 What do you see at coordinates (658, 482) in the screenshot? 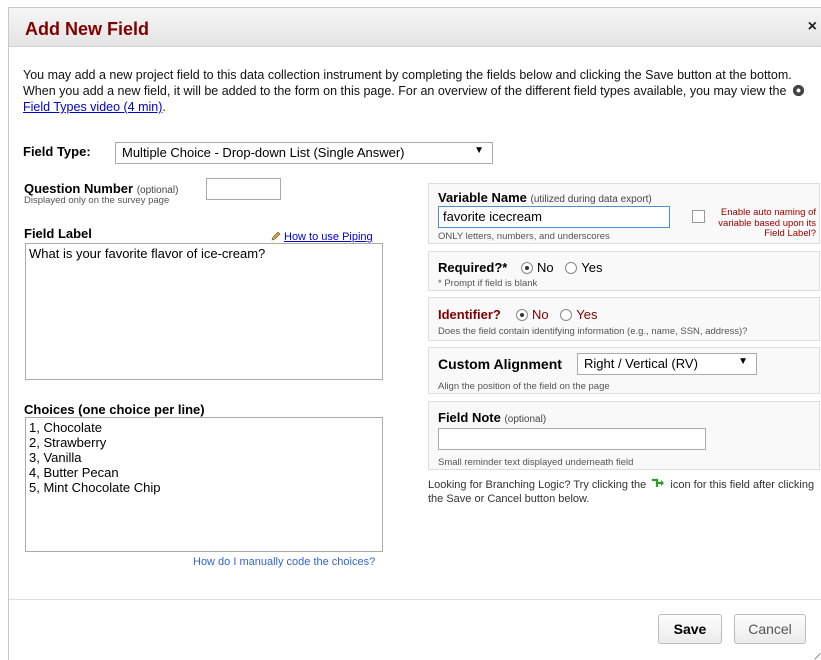
I see `branching-logic-icon` at bounding box center [658, 482].